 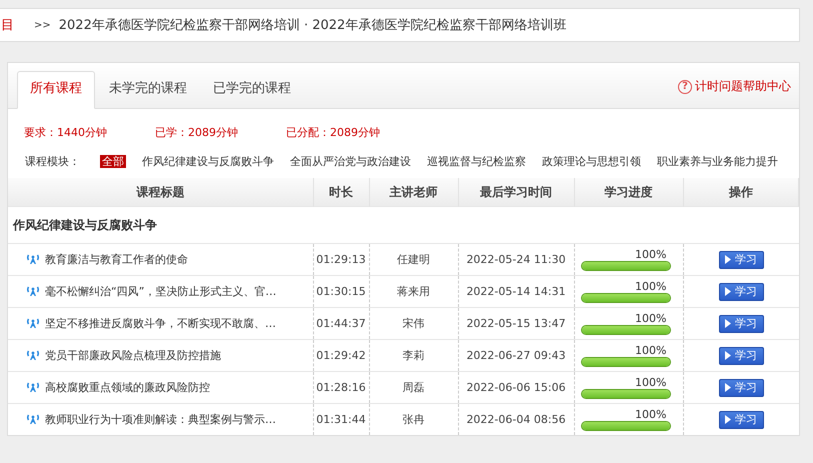 What do you see at coordinates (413, 419) in the screenshot?
I see `table-cell: 张冉` at bounding box center [413, 419].